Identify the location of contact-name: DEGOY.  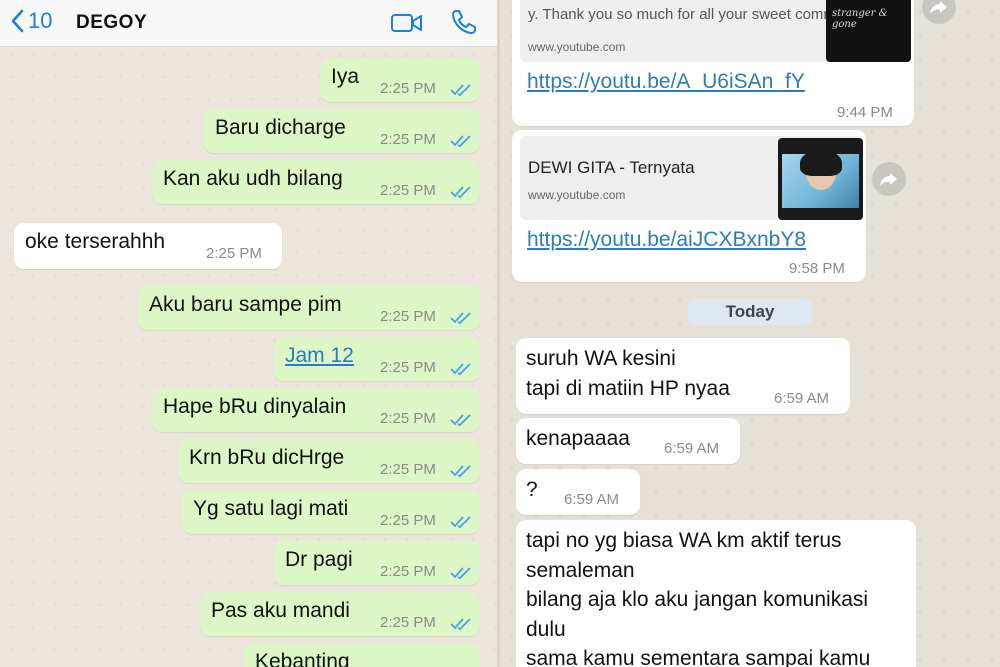
(111, 23).